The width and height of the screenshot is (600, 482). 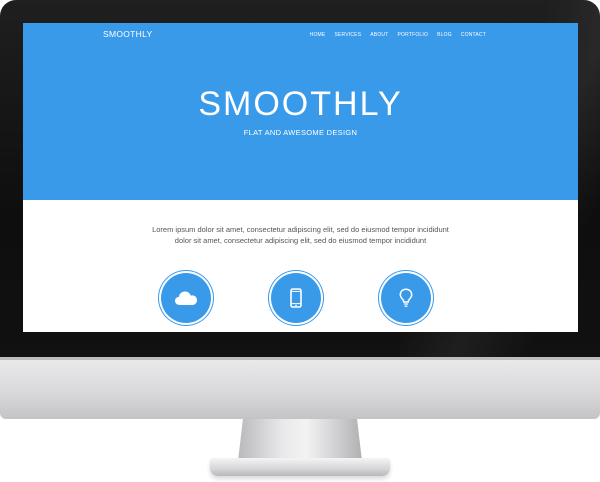 I want to click on features-row, so click(x=300, y=302).